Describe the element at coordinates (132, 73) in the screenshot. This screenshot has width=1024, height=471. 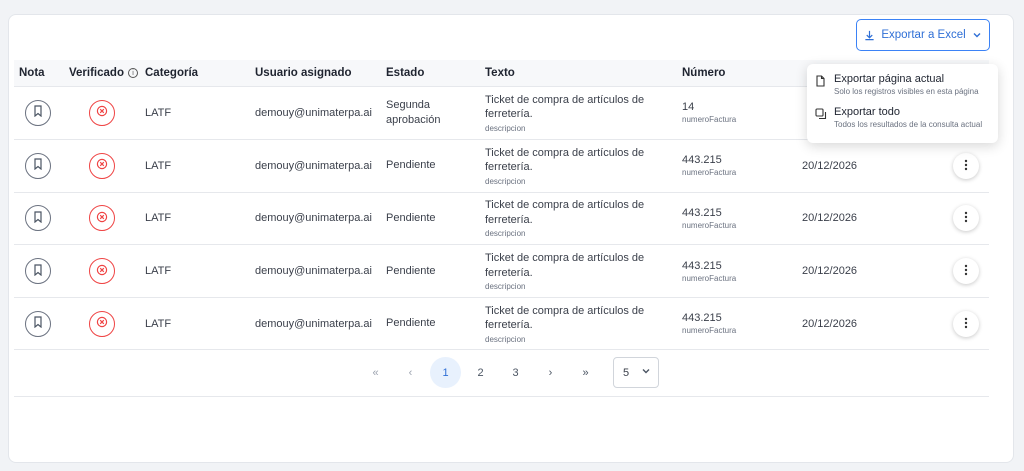
I see `info-icon: i` at that location.